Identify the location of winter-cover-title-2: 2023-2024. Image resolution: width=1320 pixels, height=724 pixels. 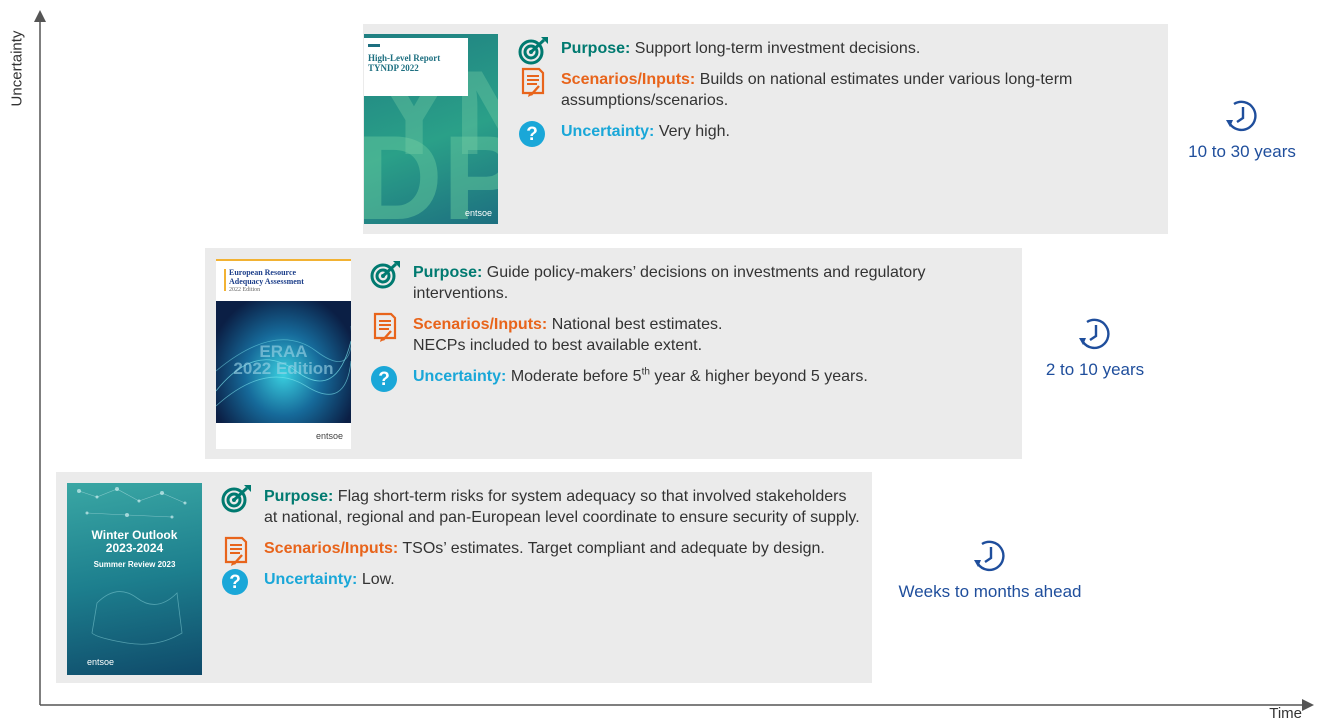
(134, 548).